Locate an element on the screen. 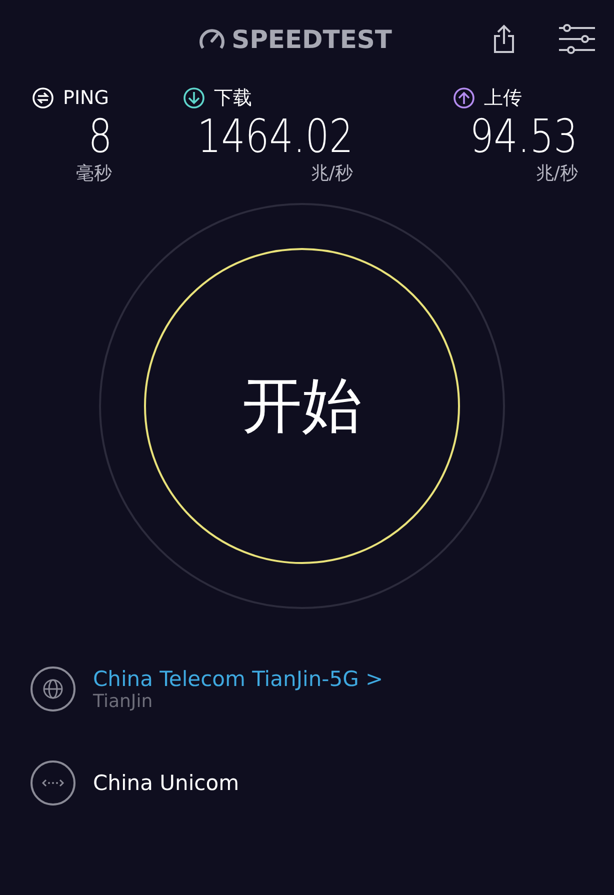 The height and width of the screenshot is (895, 614). share-icon is located at coordinates (504, 39).